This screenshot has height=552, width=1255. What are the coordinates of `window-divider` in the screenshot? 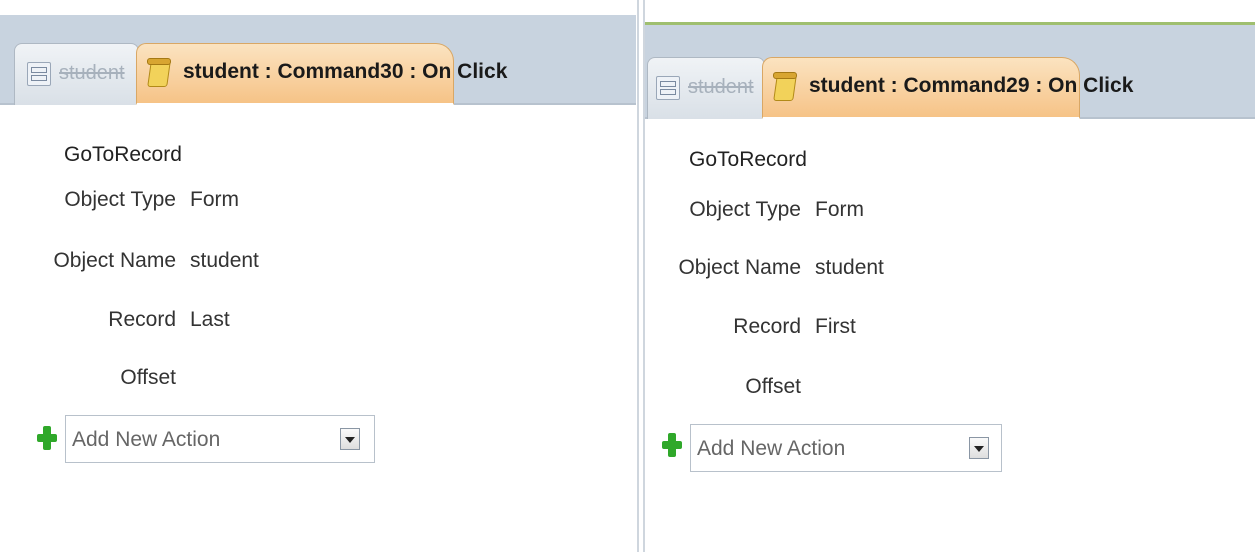 It's located at (641, 276).